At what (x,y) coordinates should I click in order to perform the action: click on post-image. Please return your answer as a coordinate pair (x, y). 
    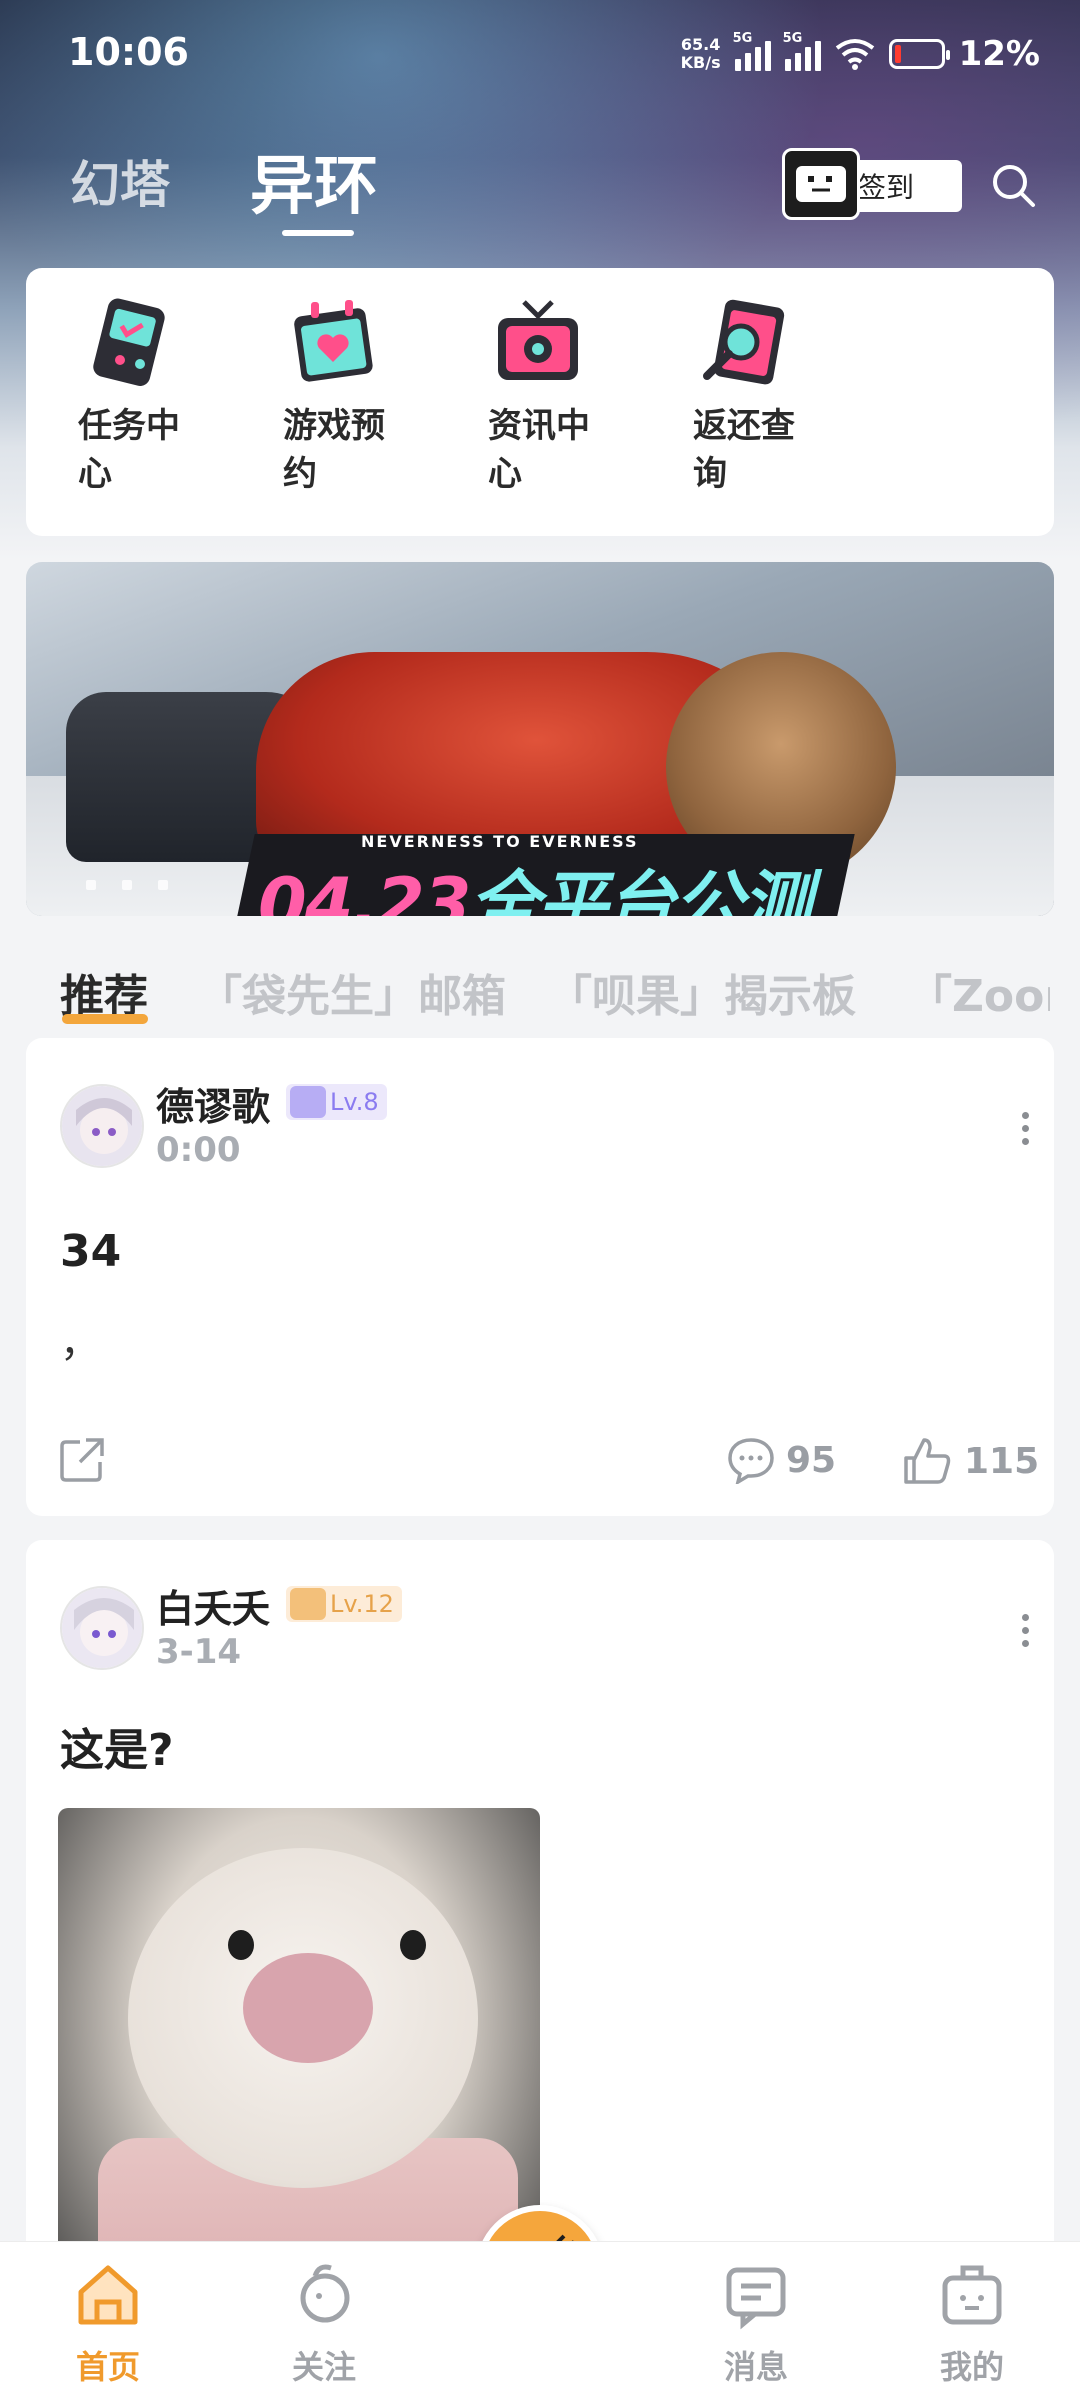
    Looking at the image, I should click on (299, 2044).